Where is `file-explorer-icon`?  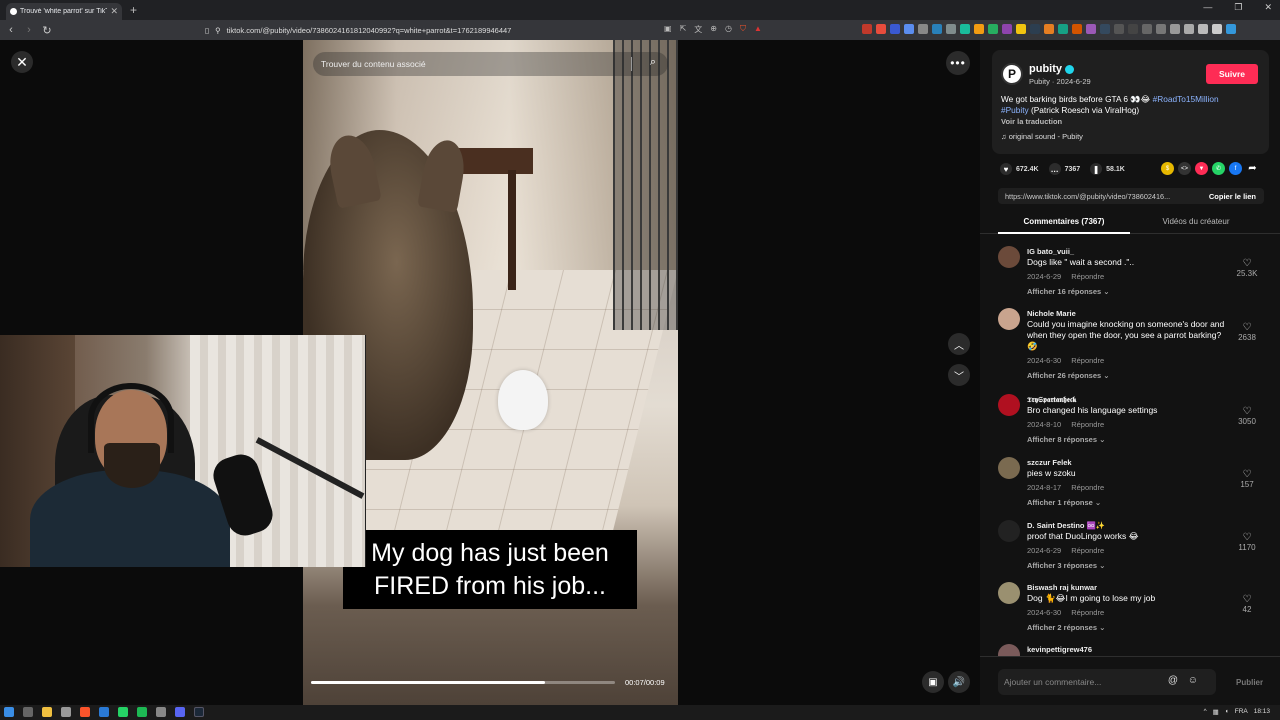
file-explorer-icon is located at coordinates (47, 712).